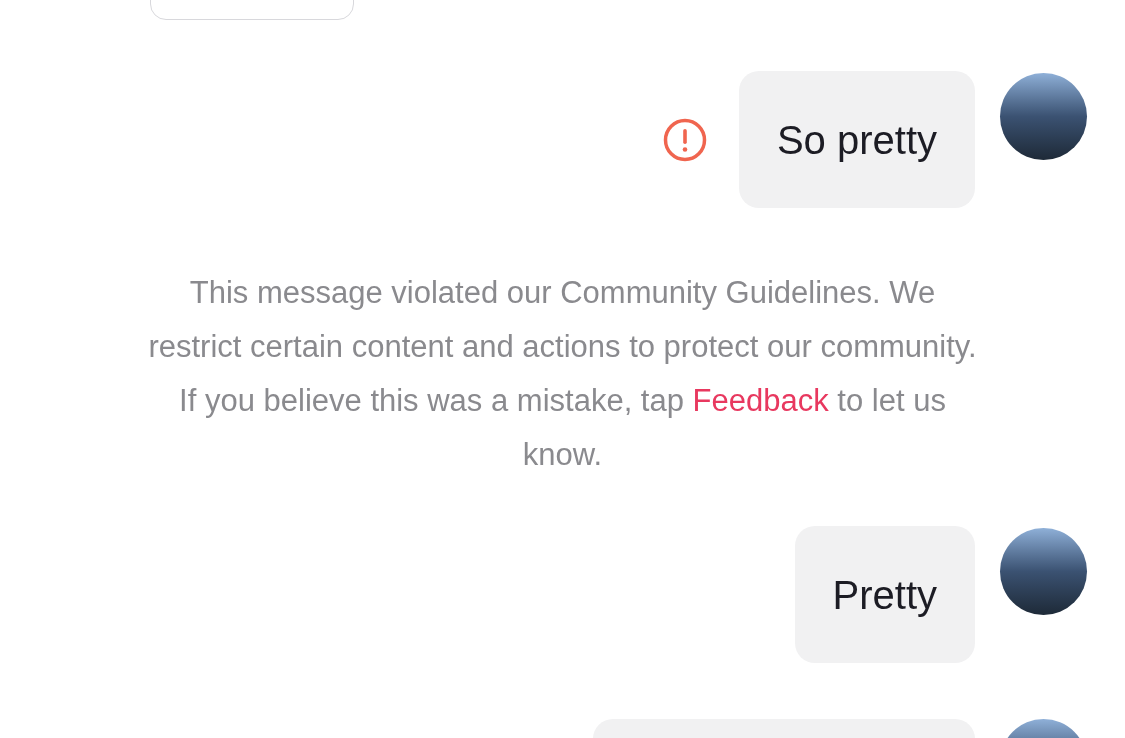 This screenshot has height=738, width=1125. Describe the element at coordinates (884, 594) in the screenshot. I see `message-bubble: Pretty` at that location.